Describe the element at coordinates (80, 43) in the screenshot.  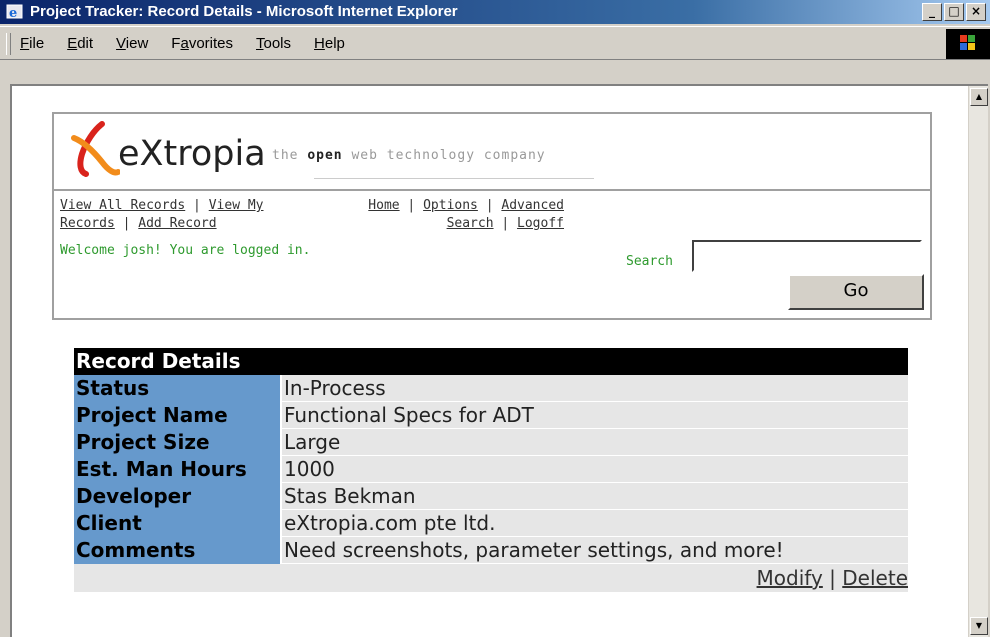
I see `menu-item: Edit` at that location.